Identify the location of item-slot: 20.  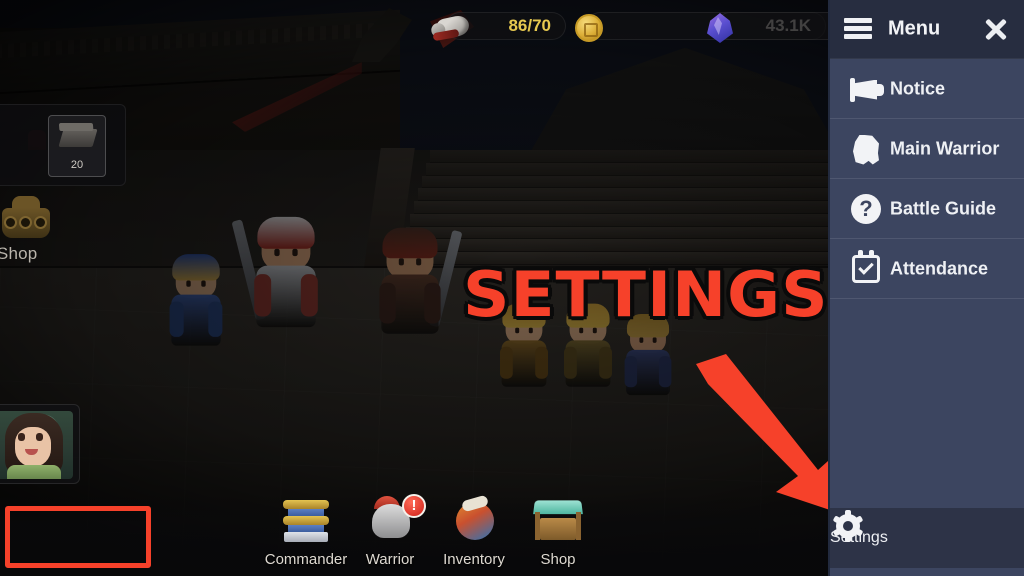
(77, 146).